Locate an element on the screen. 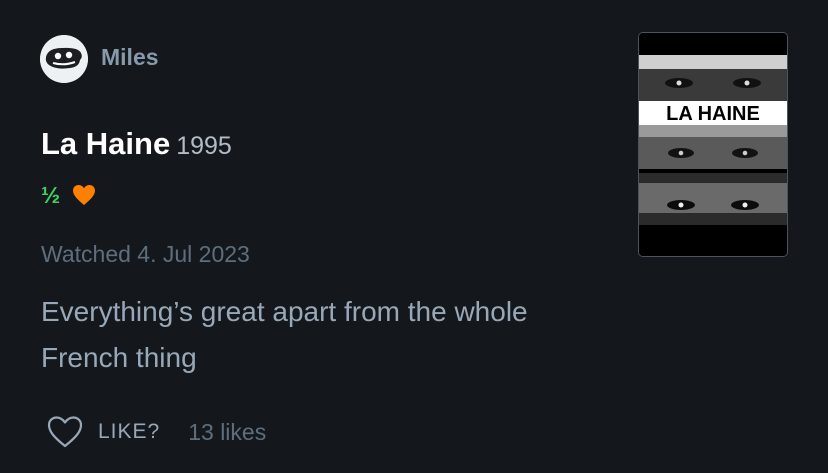 The height and width of the screenshot is (473, 828). cartoon-face-icon is located at coordinates (64, 59).